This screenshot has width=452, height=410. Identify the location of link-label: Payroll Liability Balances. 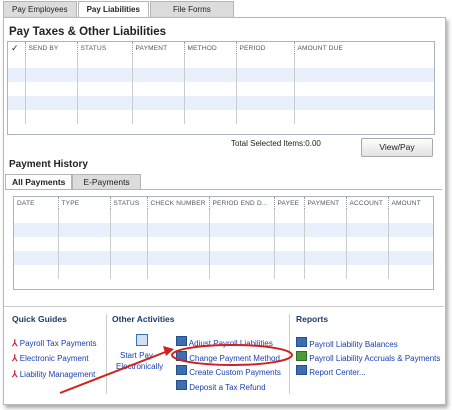
(353, 344).